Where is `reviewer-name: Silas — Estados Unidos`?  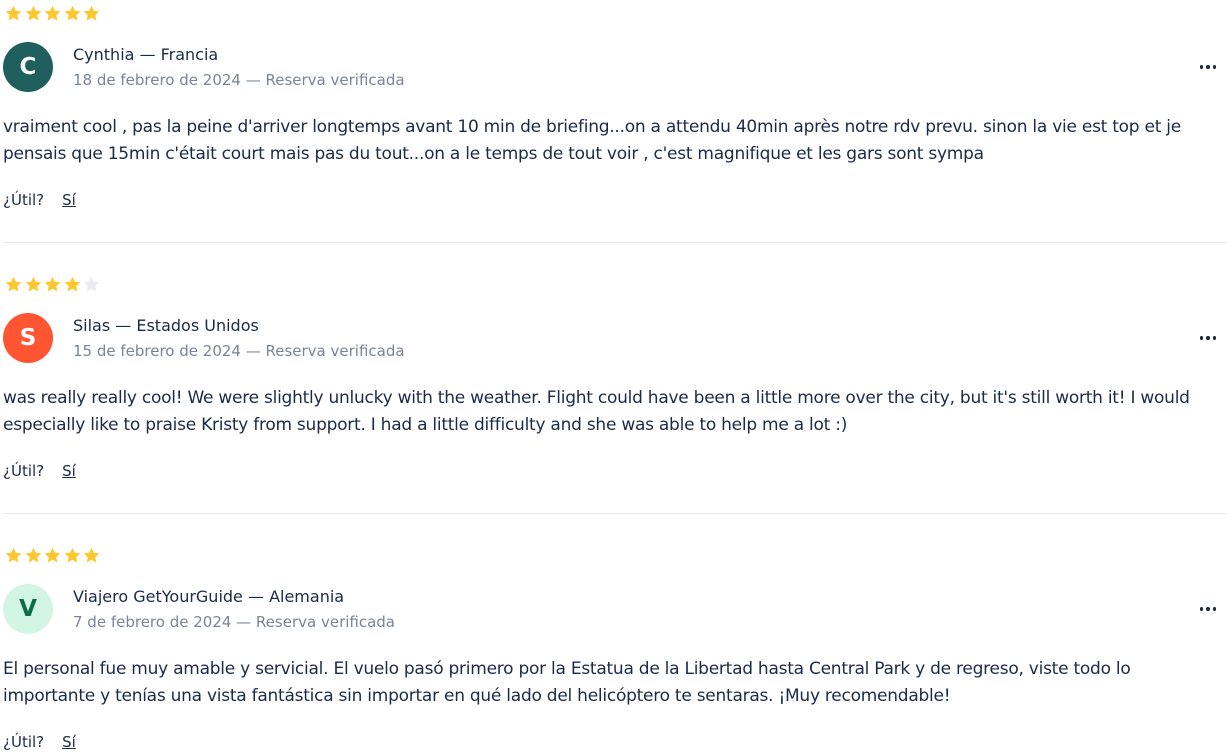 reviewer-name: Silas — Estados Unidos is located at coordinates (166, 325).